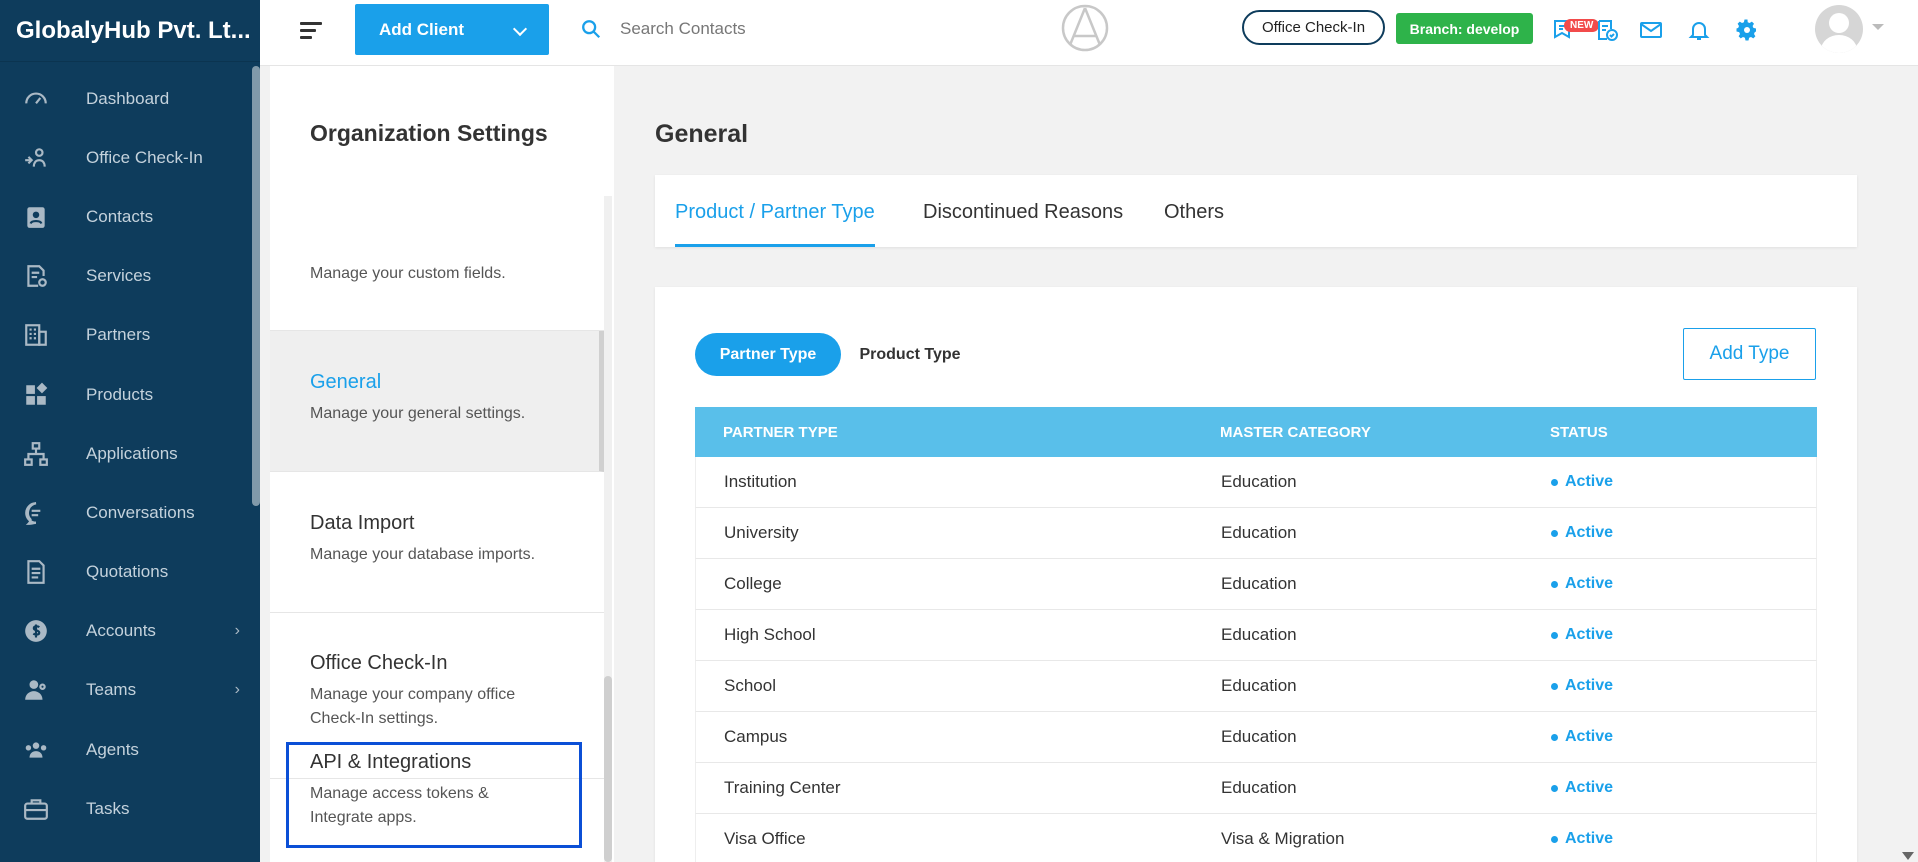 The width and height of the screenshot is (1918, 862). Describe the element at coordinates (121, 631) in the screenshot. I see `sidebar-item-label: Accounts` at that location.